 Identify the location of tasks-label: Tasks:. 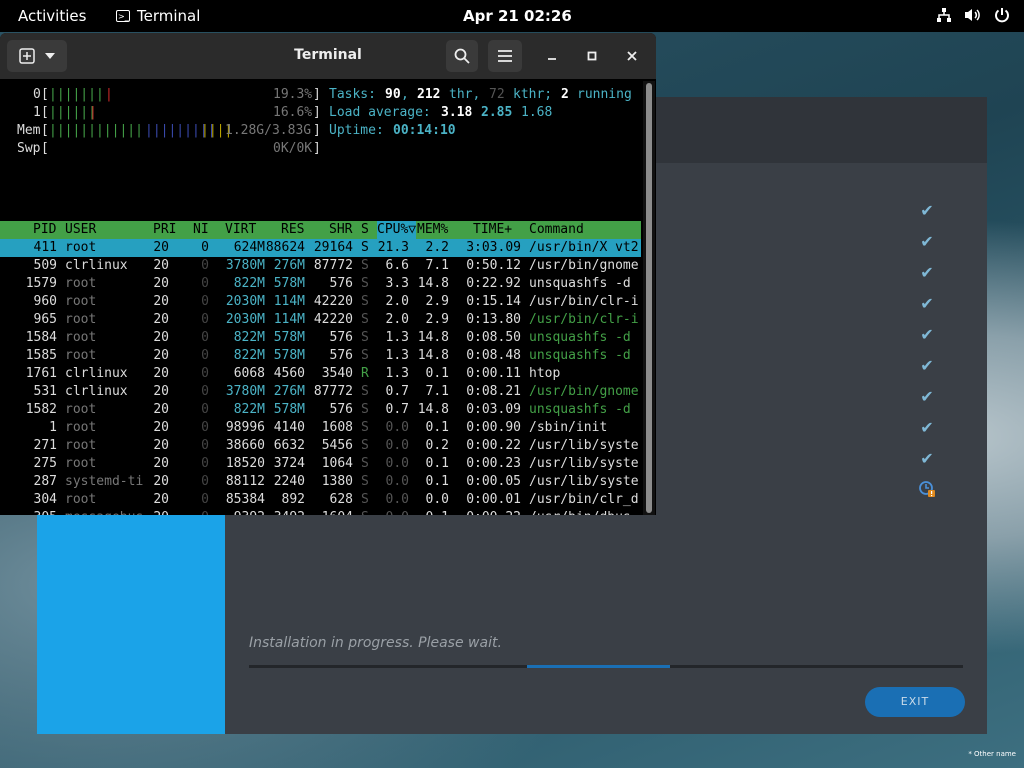
(352, 94).